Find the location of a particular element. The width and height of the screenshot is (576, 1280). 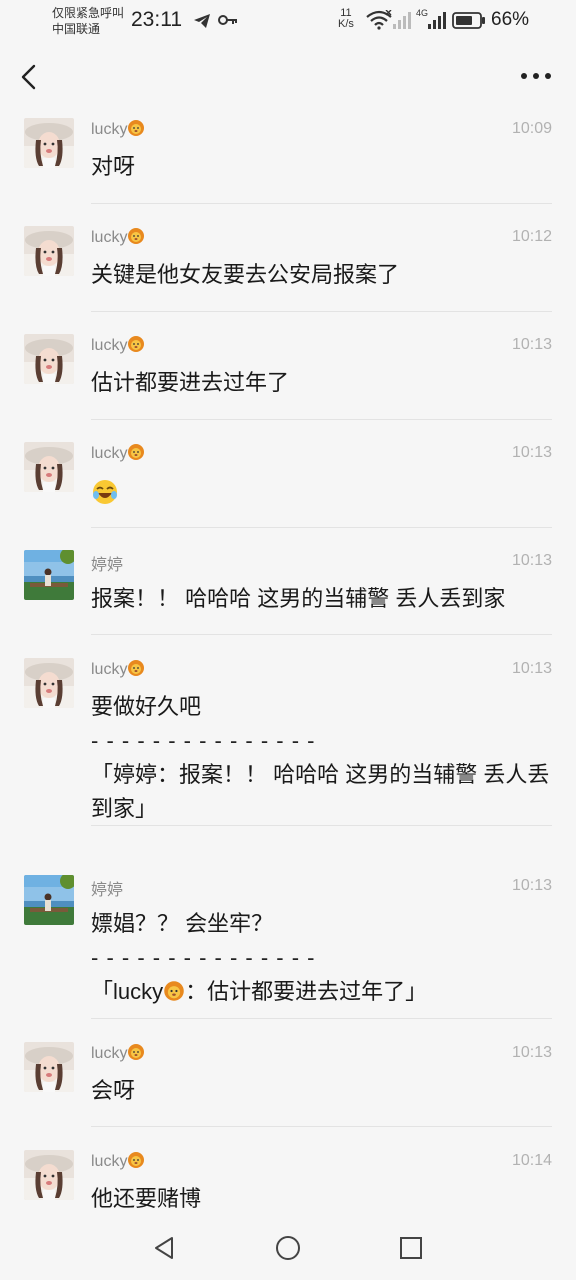

message-text: 嫖娼？？ 会坐牢？ is located at coordinates (182, 923).